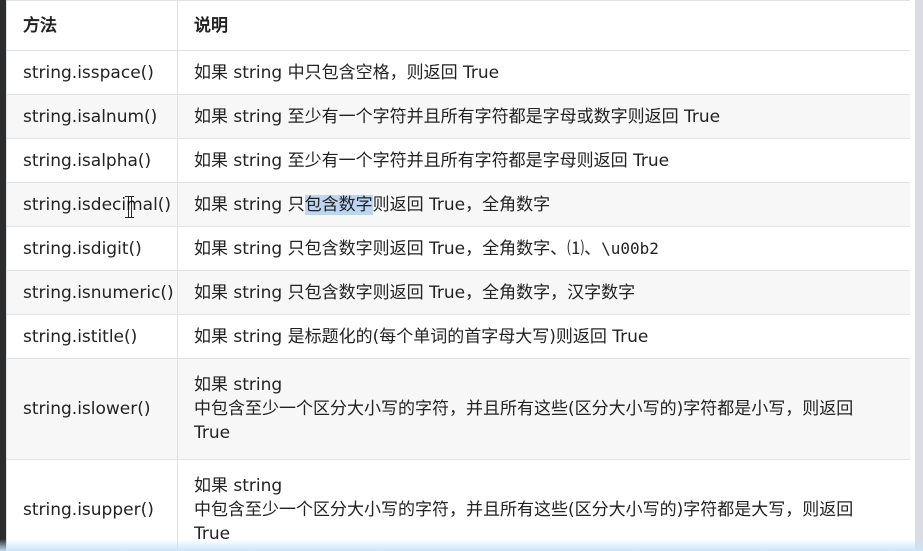 Image resolution: width=923 pixels, height=551 pixels. I want to click on text-selection-highlight: 包含数字, so click(338, 204).